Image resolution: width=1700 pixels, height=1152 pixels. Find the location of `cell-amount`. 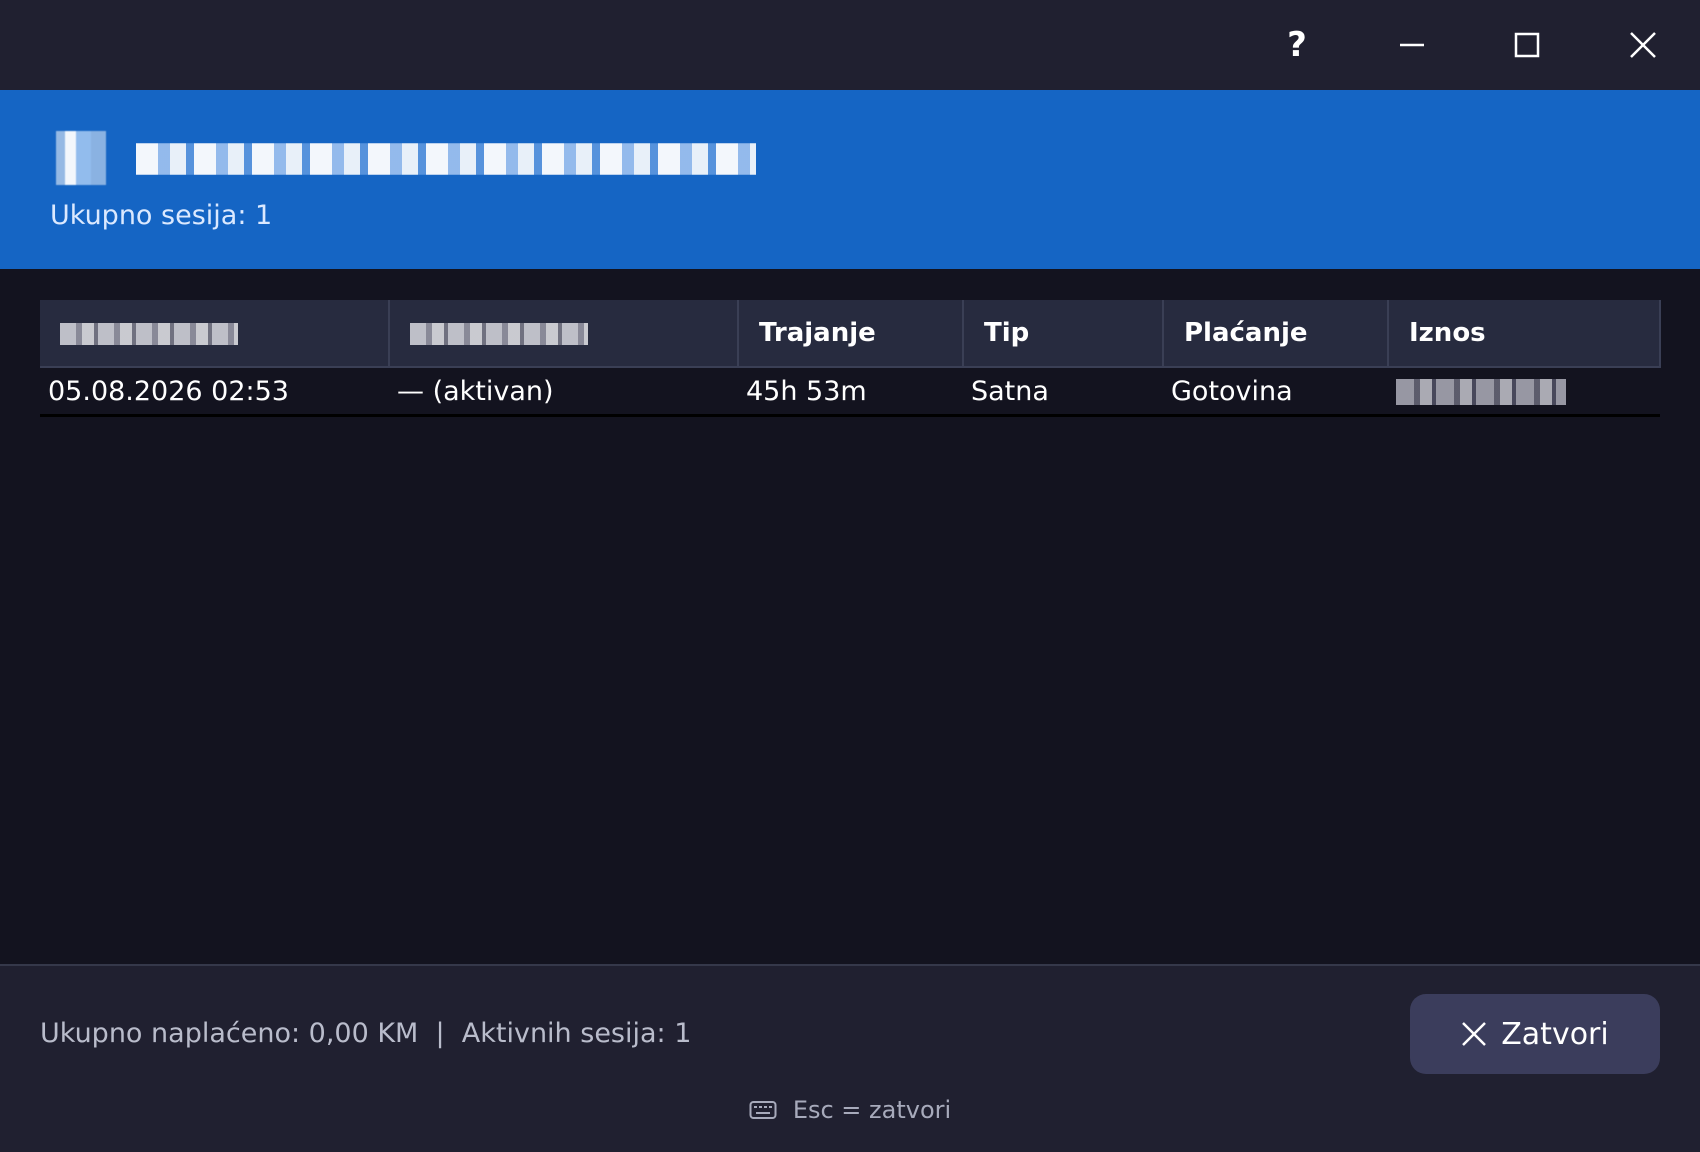

cell-amount is located at coordinates (1524, 392).